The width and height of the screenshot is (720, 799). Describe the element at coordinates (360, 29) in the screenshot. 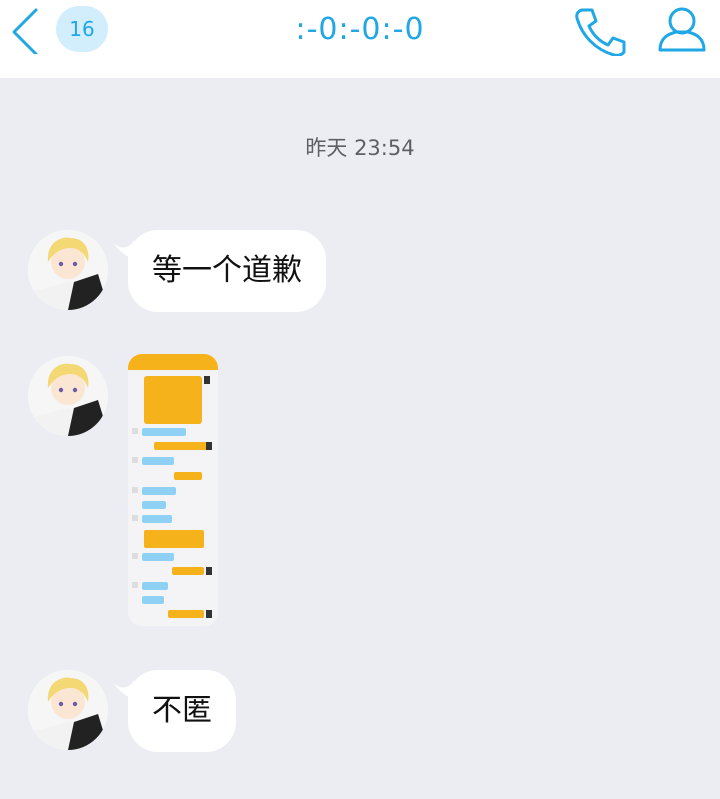

I see `chat-title: :-0:-0:-0` at that location.